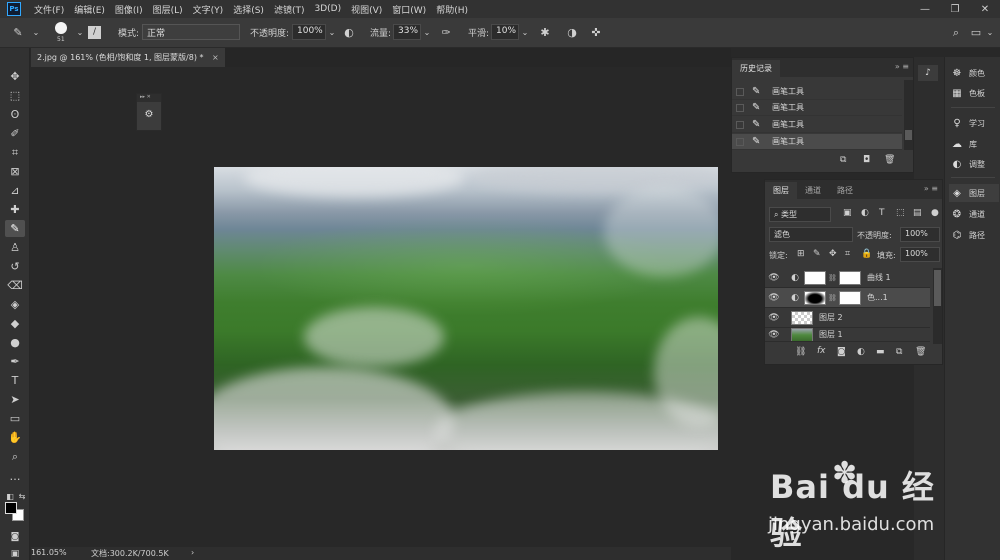 The image size is (1000, 560). I want to click on channels-panel-button: ❂ 通道, so click(974, 214).